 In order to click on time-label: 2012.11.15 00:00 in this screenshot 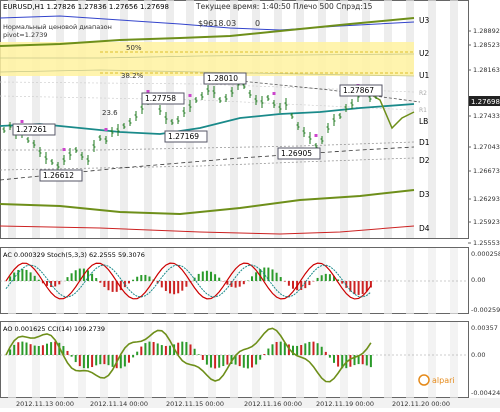, I will do `click(195, 404)`.